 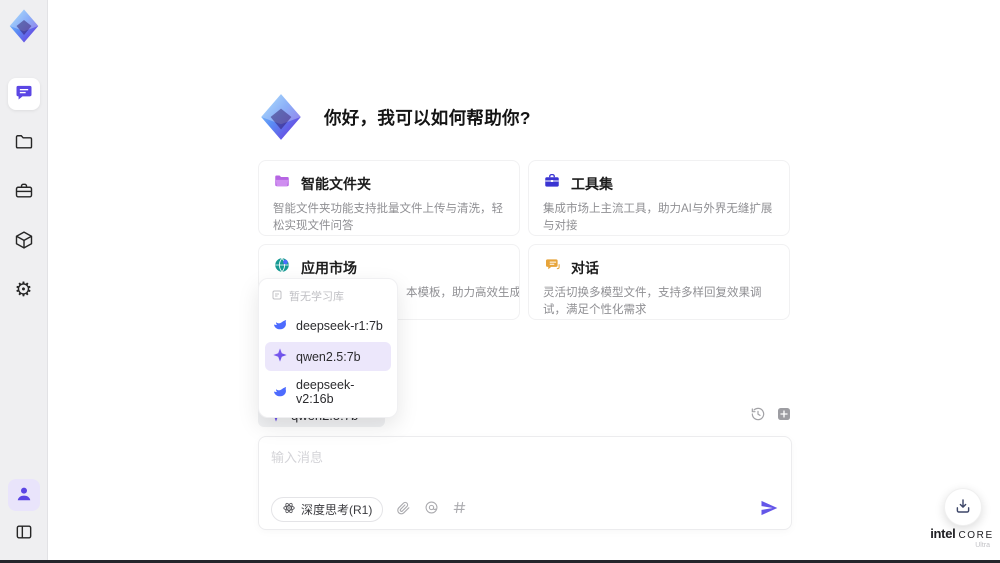 I want to click on greeting-title: 你好，我可以如何帮助你?, so click(x=427, y=117).